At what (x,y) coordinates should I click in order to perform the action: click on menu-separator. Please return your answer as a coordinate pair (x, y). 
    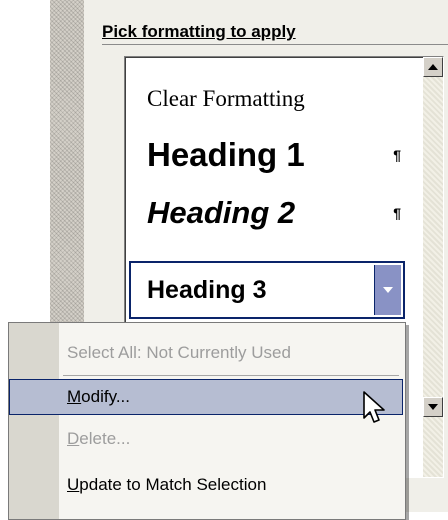
    Looking at the image, I should click on (231, 375).